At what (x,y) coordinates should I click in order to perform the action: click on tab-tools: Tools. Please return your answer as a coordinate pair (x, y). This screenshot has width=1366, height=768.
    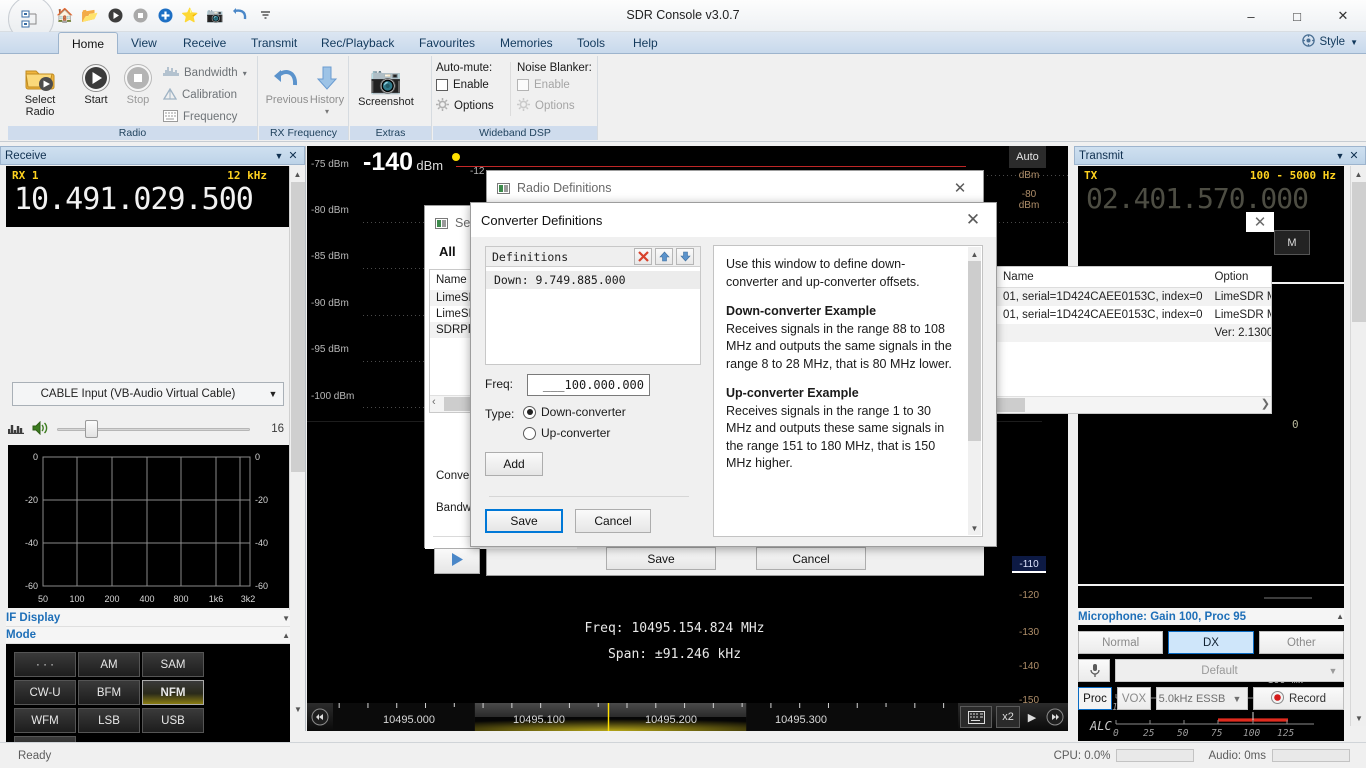
    Looking at the image, I should click on (591, 43).